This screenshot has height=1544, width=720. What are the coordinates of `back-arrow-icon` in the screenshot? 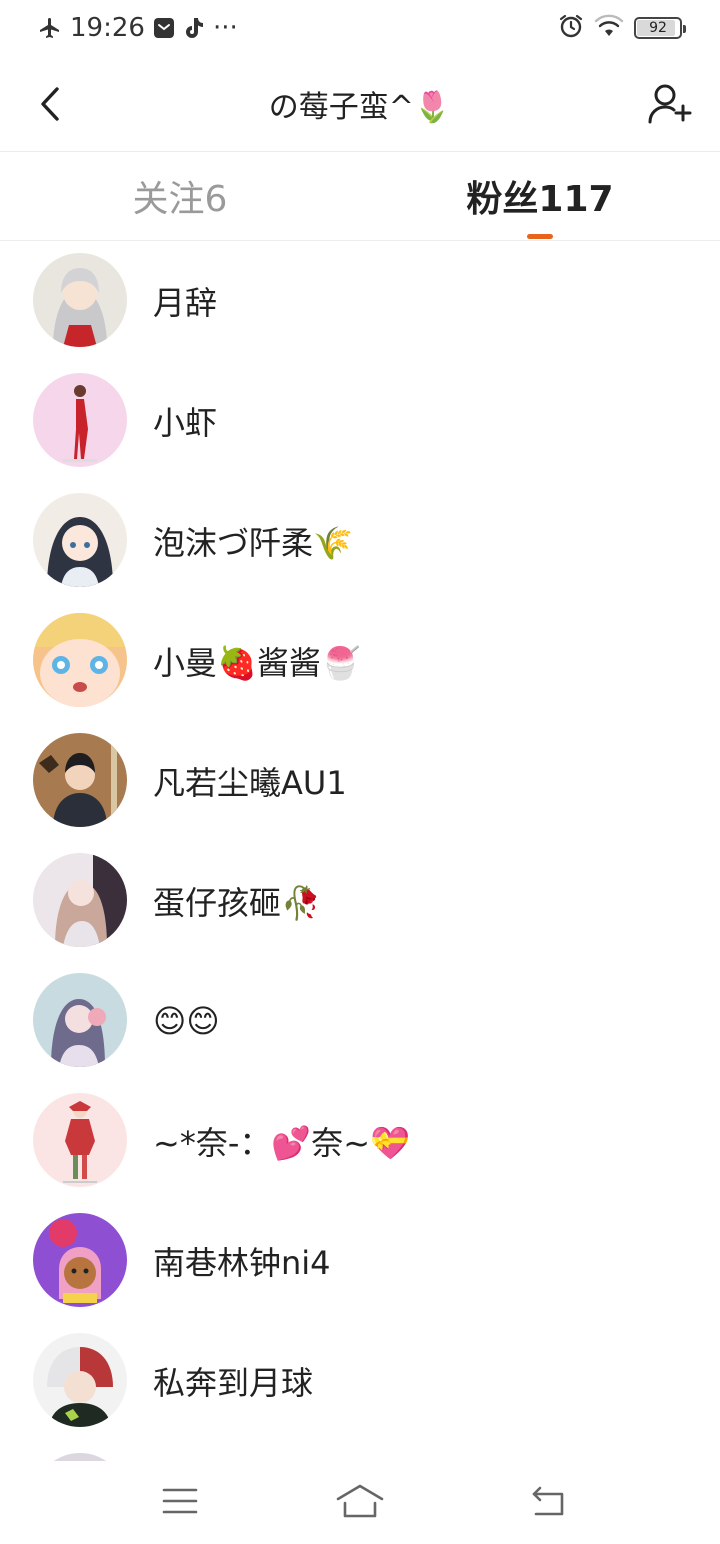 It's located at (50, 104).